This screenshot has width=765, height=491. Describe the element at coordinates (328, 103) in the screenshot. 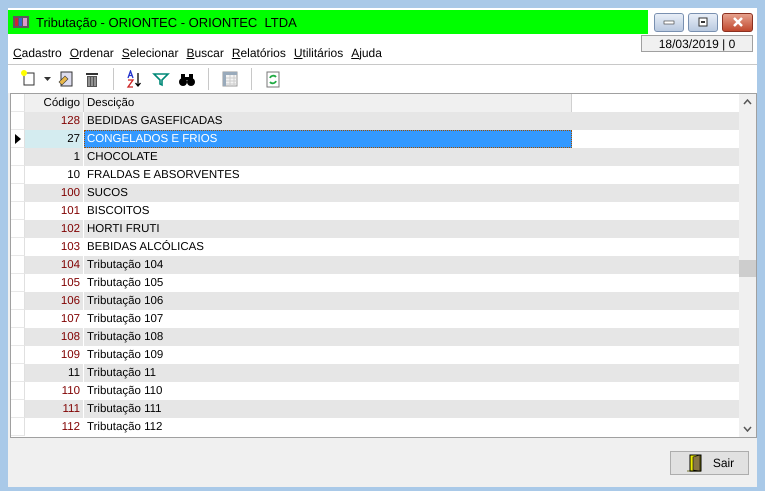

I see `column-header: Descição` at that location.